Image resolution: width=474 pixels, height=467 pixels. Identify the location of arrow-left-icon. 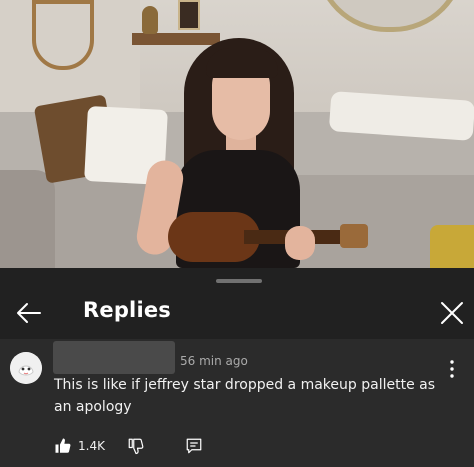
(29, 313).